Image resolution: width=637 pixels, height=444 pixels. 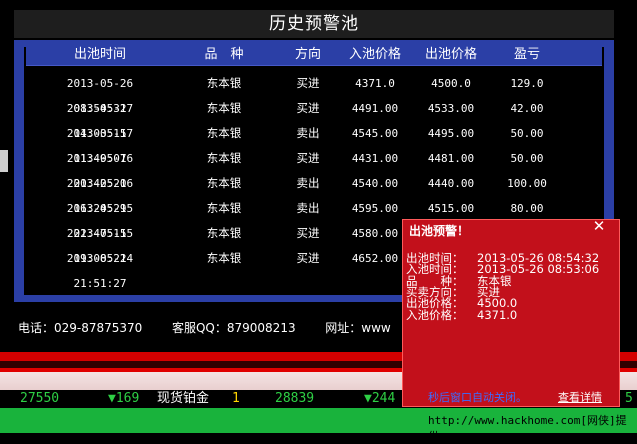 What do you see at coordinates (580, 397) in the screenshot?
I see `view-details-link: 查看详情` at bounding box center [580, 397].